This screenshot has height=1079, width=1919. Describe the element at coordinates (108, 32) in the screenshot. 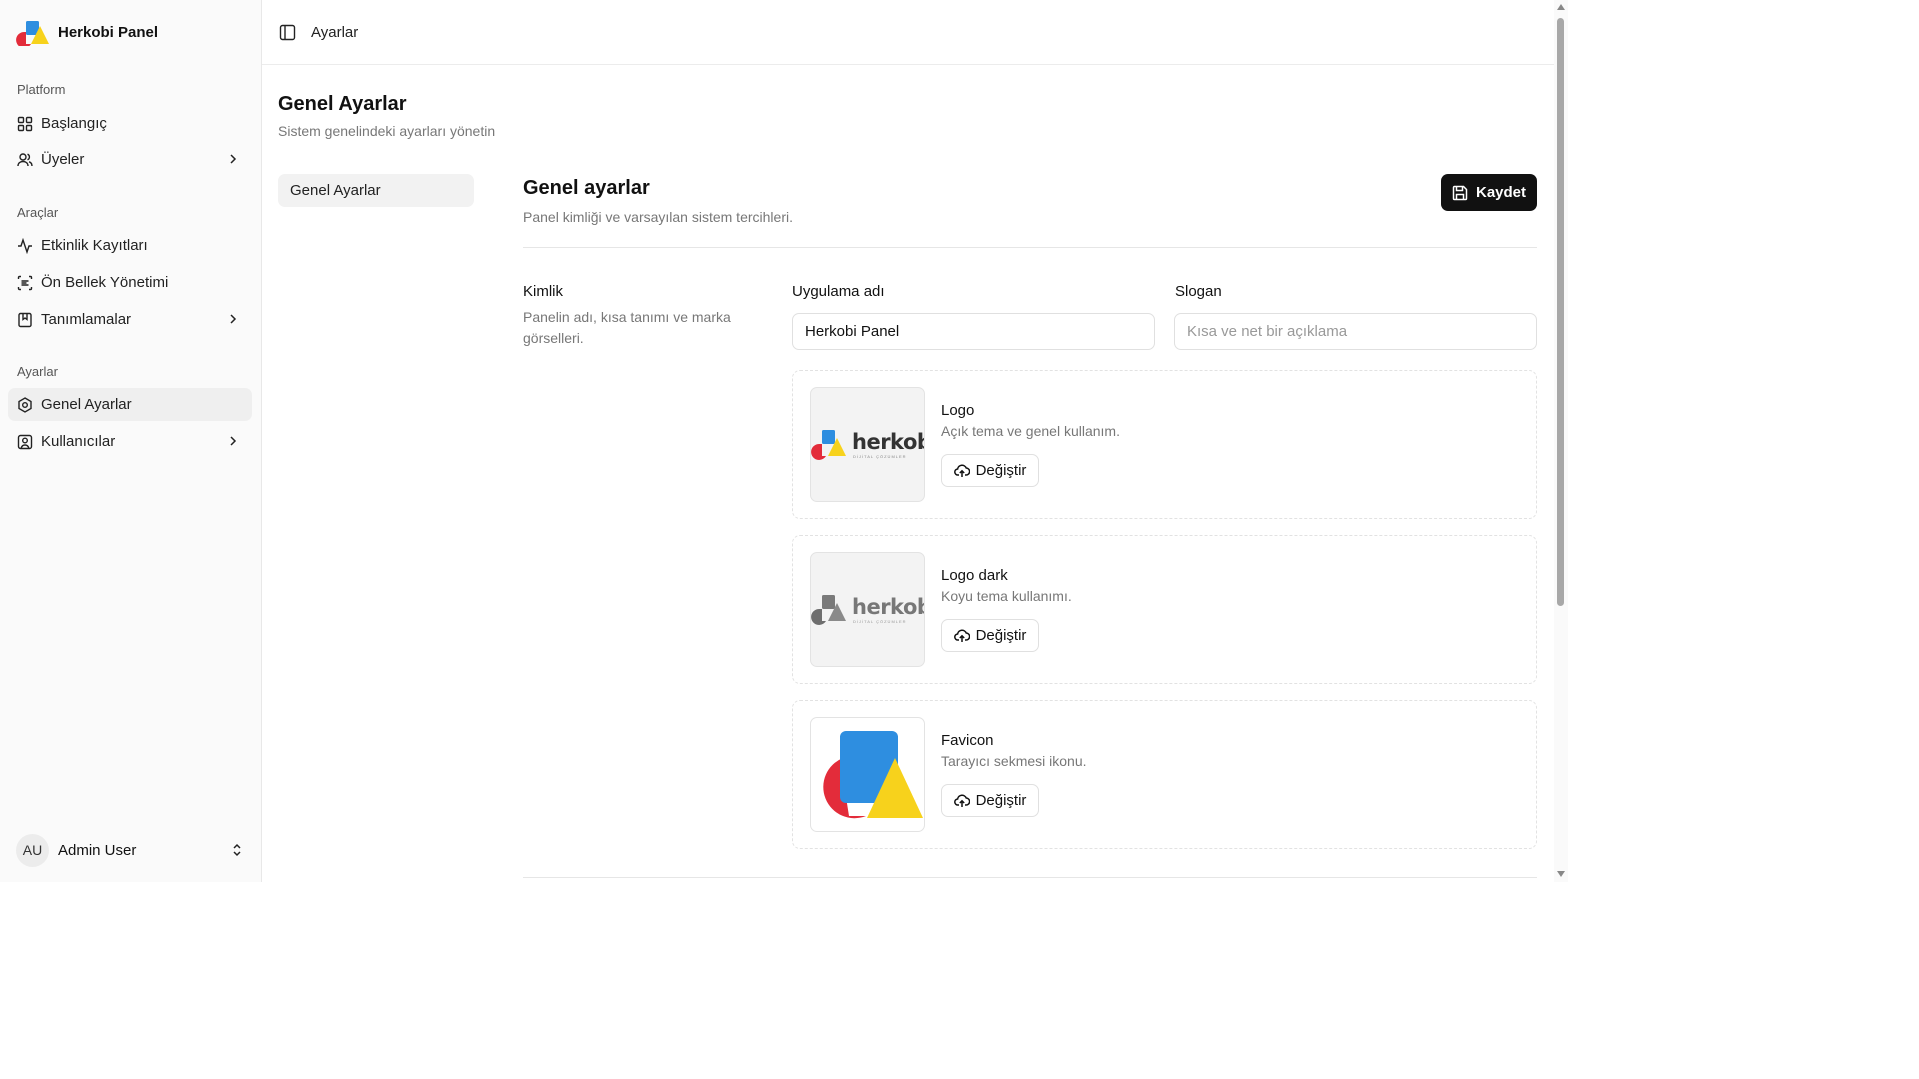

I see `brand-name: Herkobi Panel` at that location.